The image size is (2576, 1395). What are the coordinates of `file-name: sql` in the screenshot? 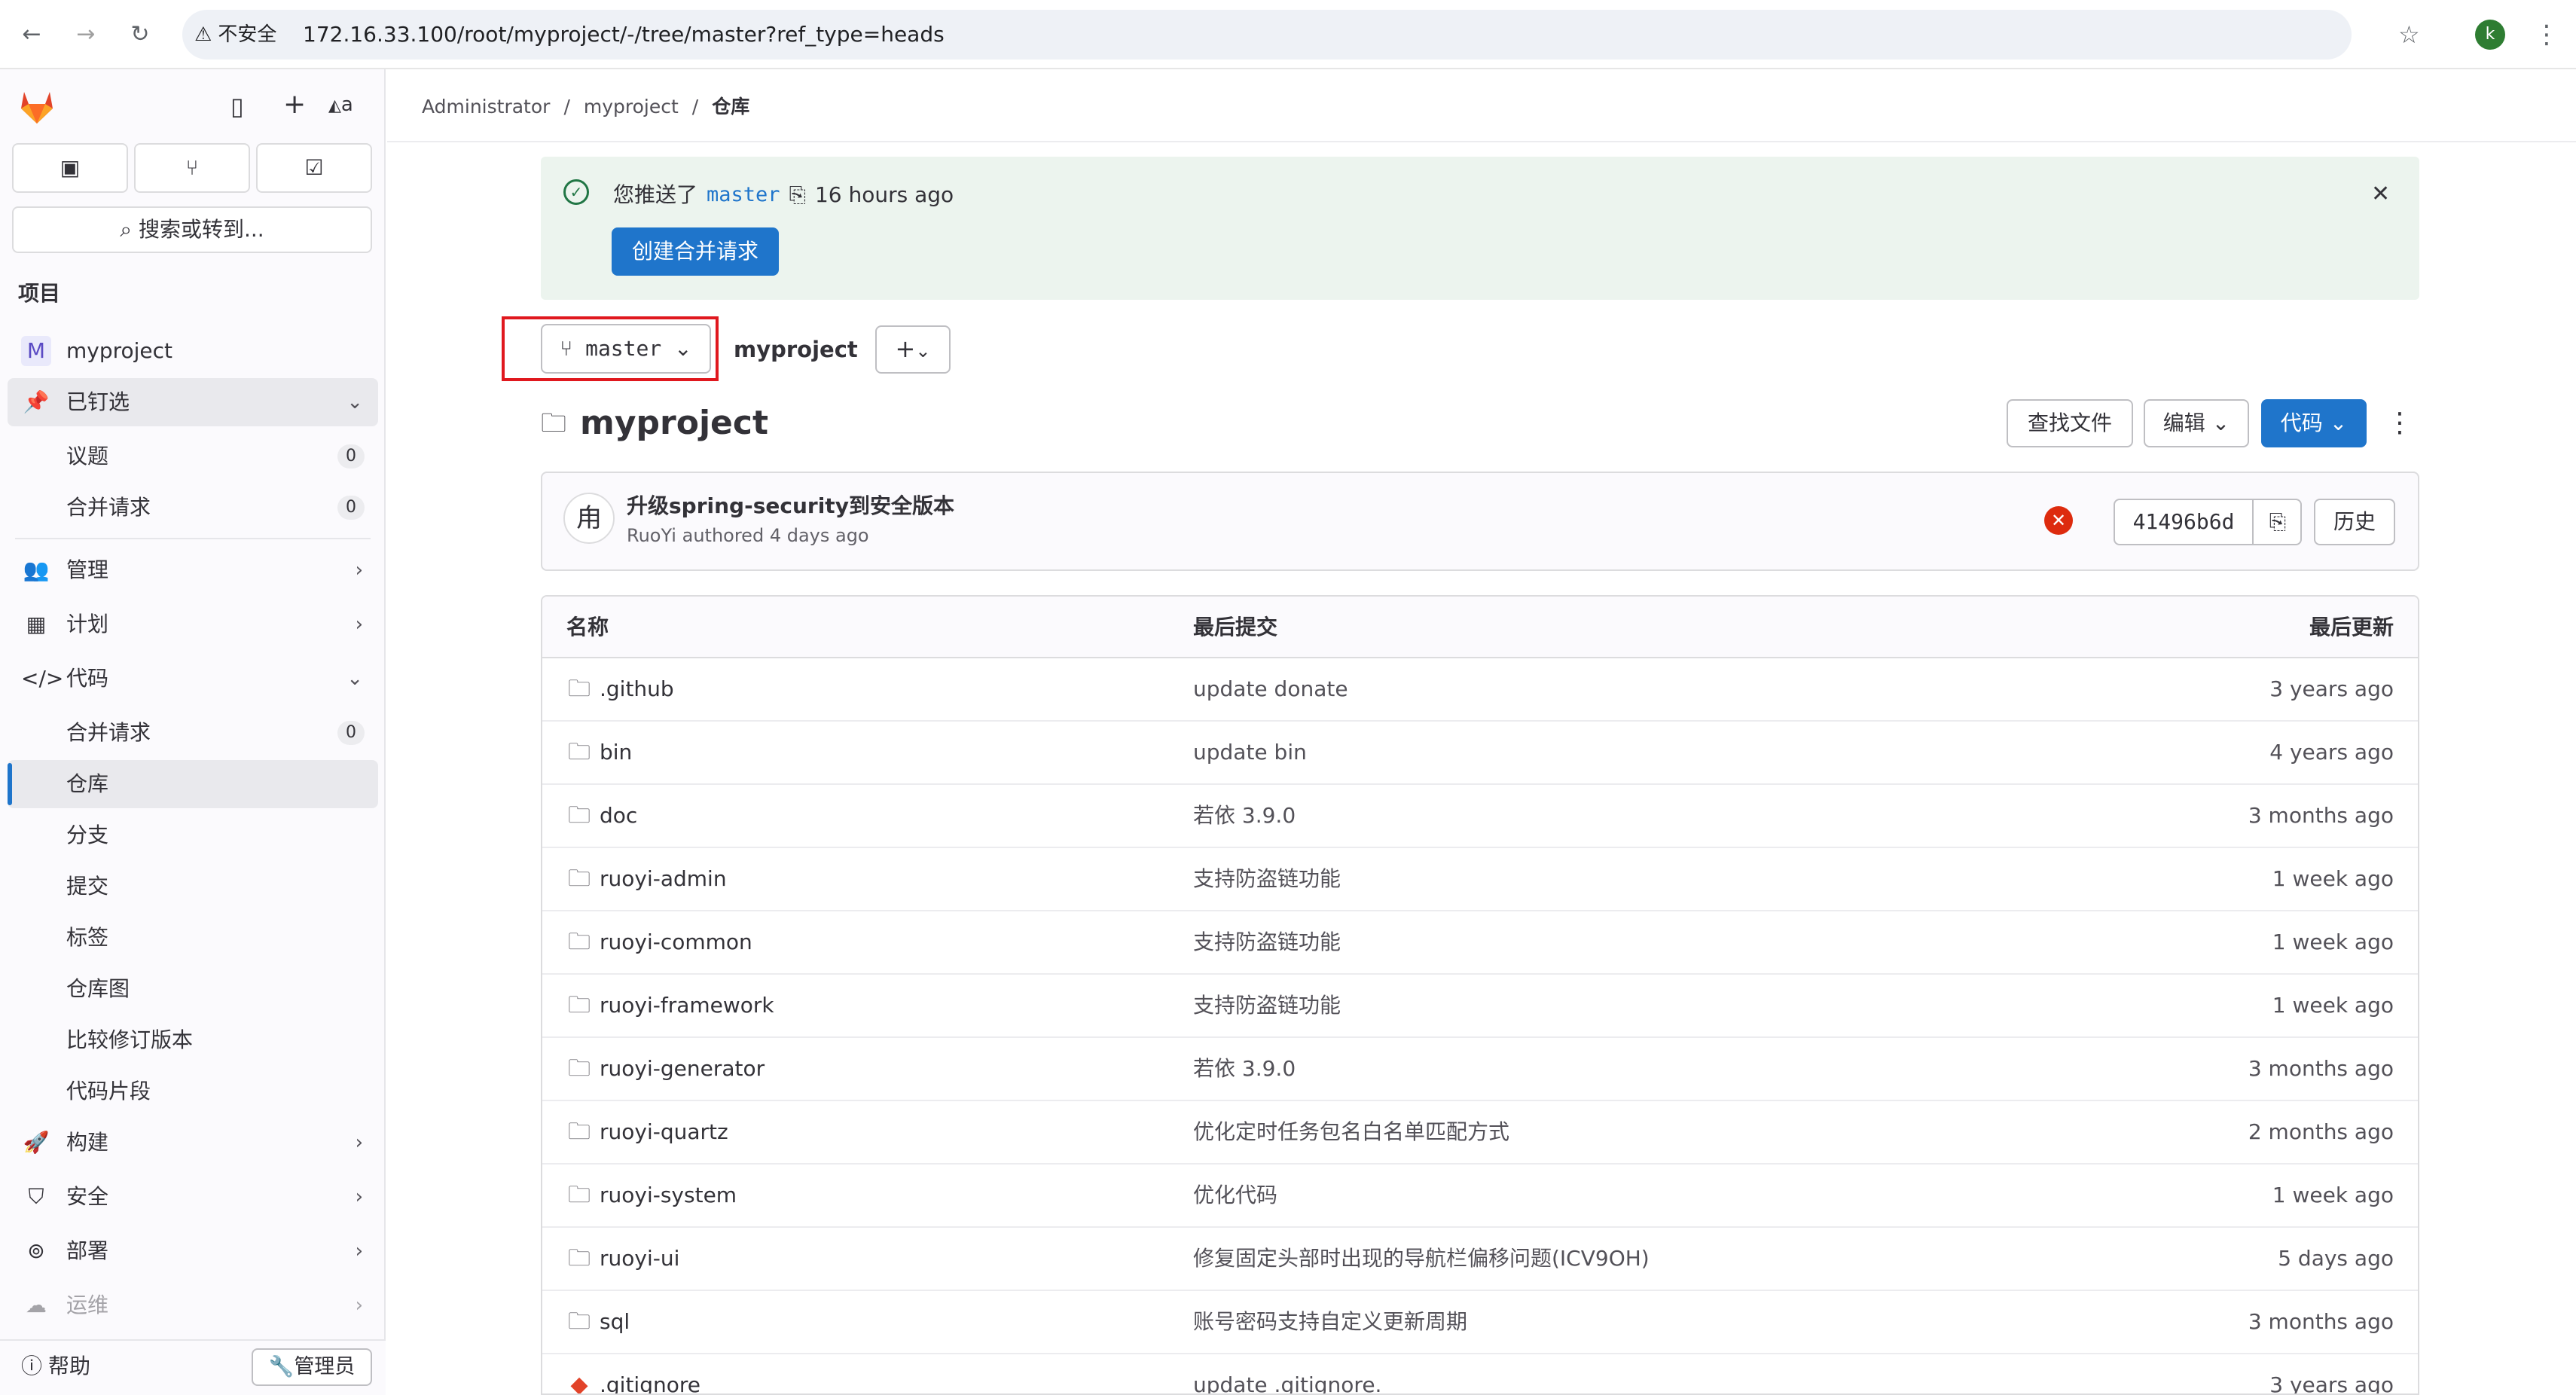 It's located at (615, 1322).